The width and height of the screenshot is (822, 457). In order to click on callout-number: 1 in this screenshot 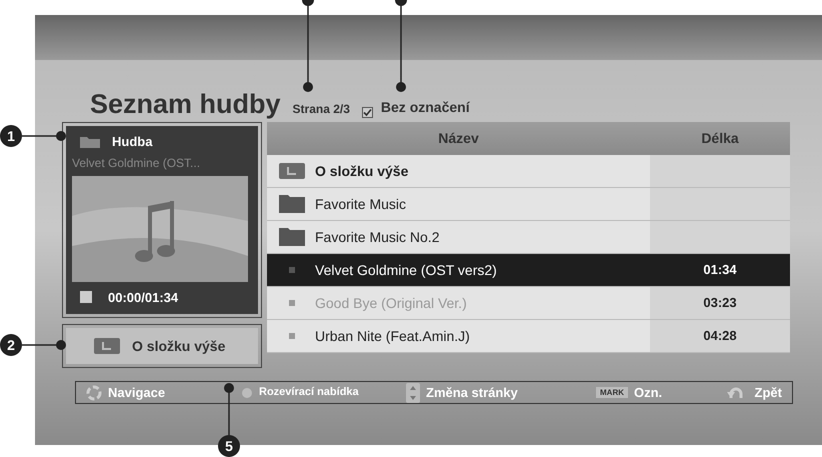, I will do `click(11, 136)`.